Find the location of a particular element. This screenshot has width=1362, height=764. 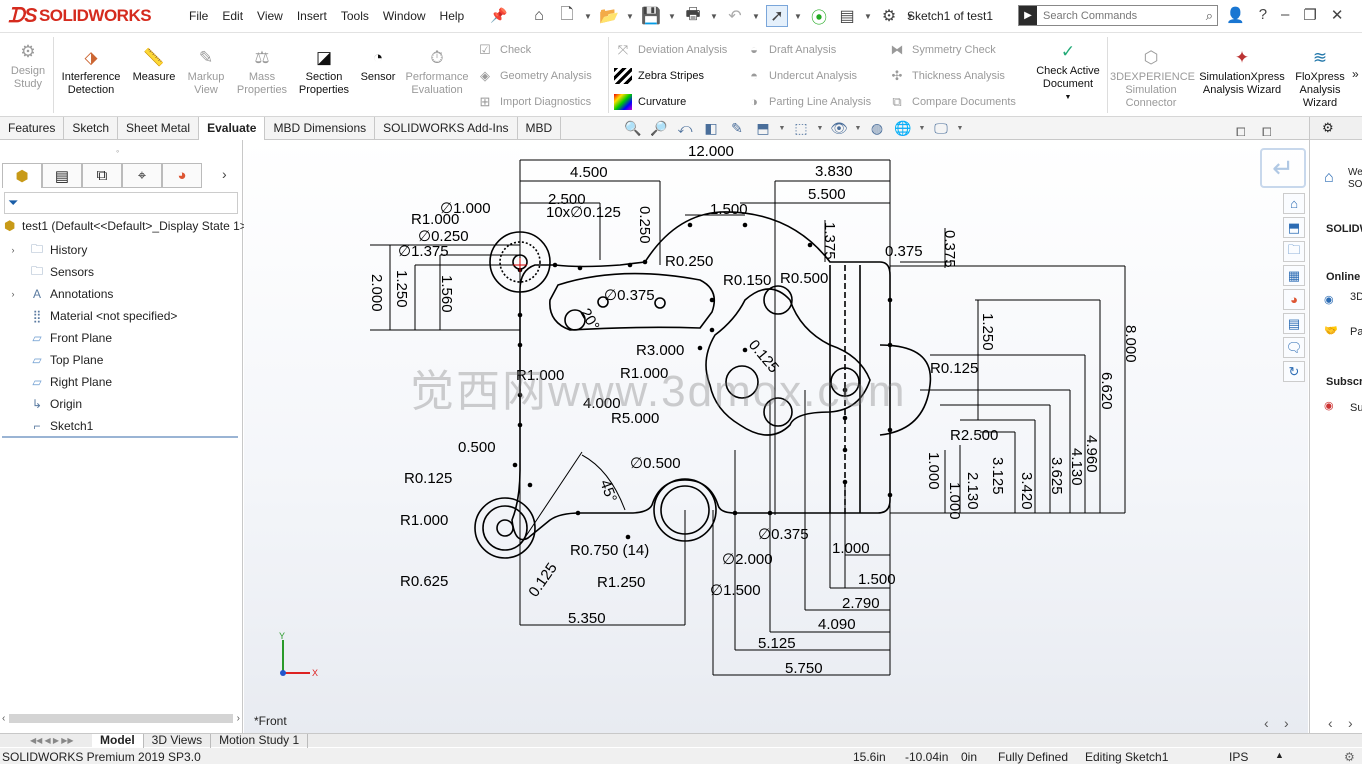

forum-icon: 🗨 is located at coordinates (1294, 347).